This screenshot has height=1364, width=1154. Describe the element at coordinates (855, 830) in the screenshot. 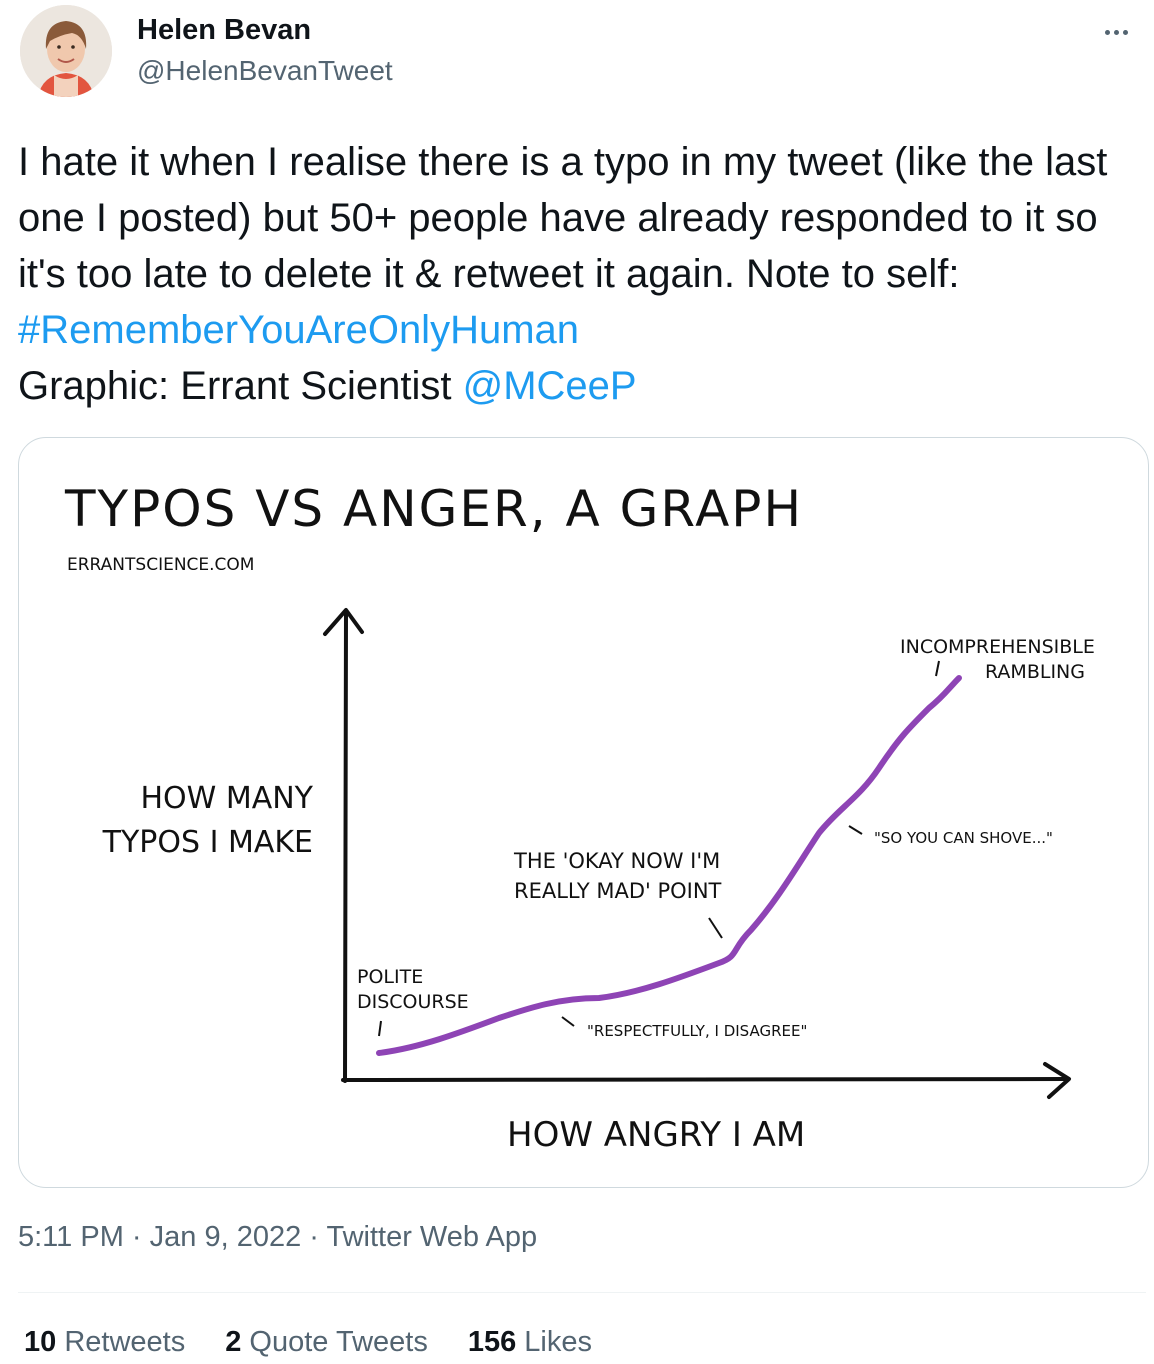

I see `annotation-shove-tick` at that location.